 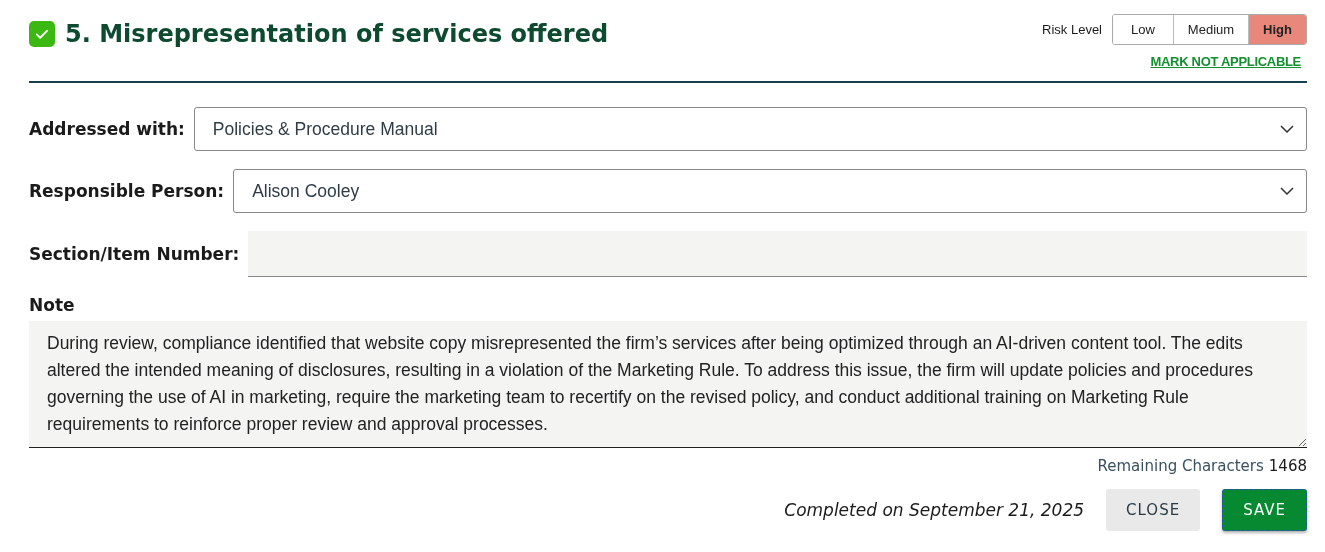 What do you see at coordinates (337, 34) in the screenshot?
I see `section-title: 5. Misrepresentation of services offered` at bounding box center [337, 34].